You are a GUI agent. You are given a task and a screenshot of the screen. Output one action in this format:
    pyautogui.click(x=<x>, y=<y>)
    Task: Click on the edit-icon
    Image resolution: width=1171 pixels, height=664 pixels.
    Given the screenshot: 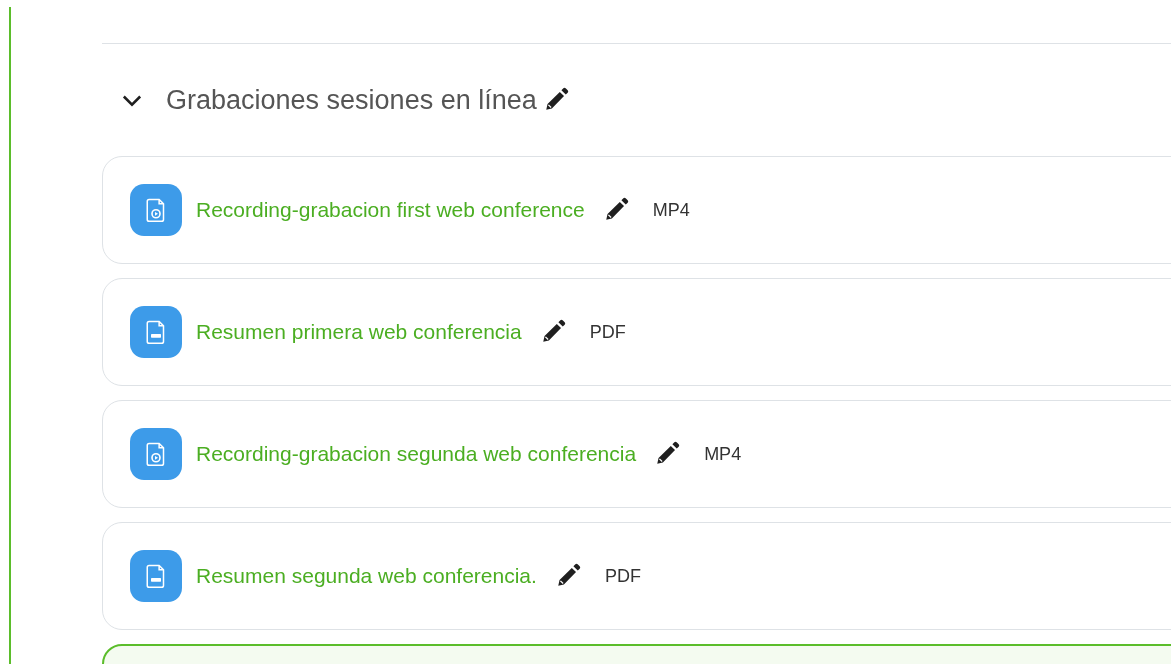 What is the action you would take?
    pyautogui.click(x=667, y=454)
    